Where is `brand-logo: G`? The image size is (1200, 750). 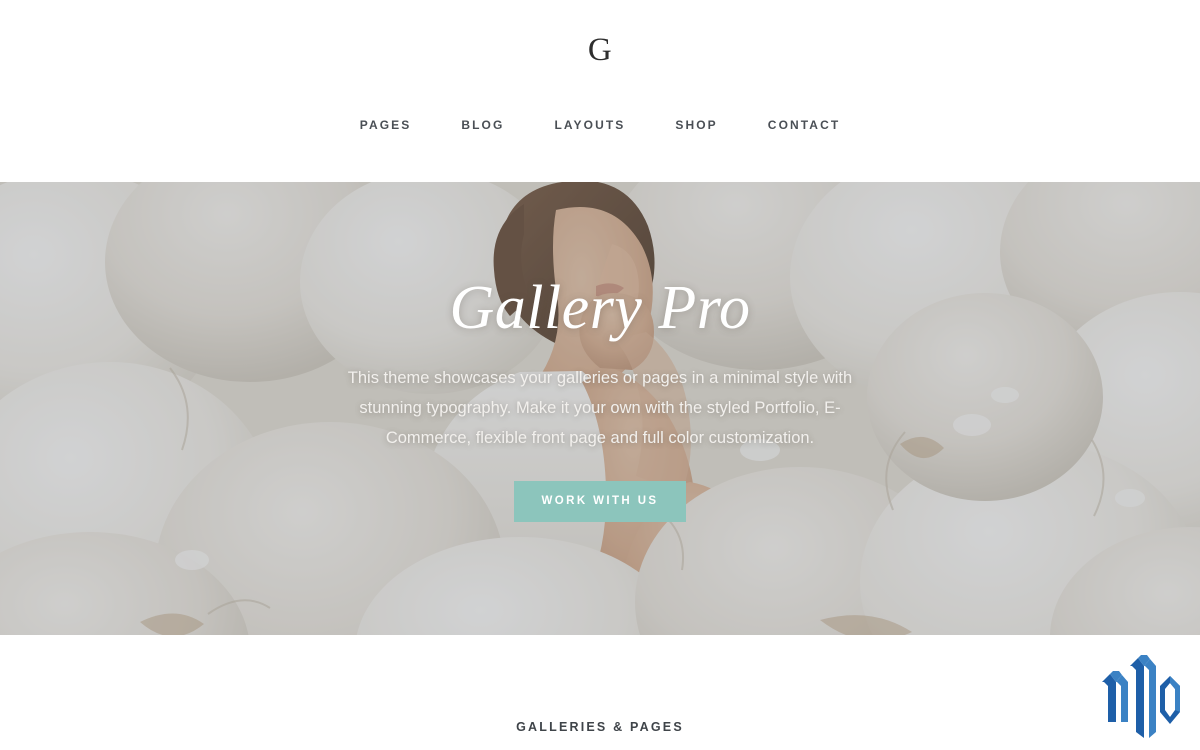 brand-logo: G is located at coordinates (600, 50).